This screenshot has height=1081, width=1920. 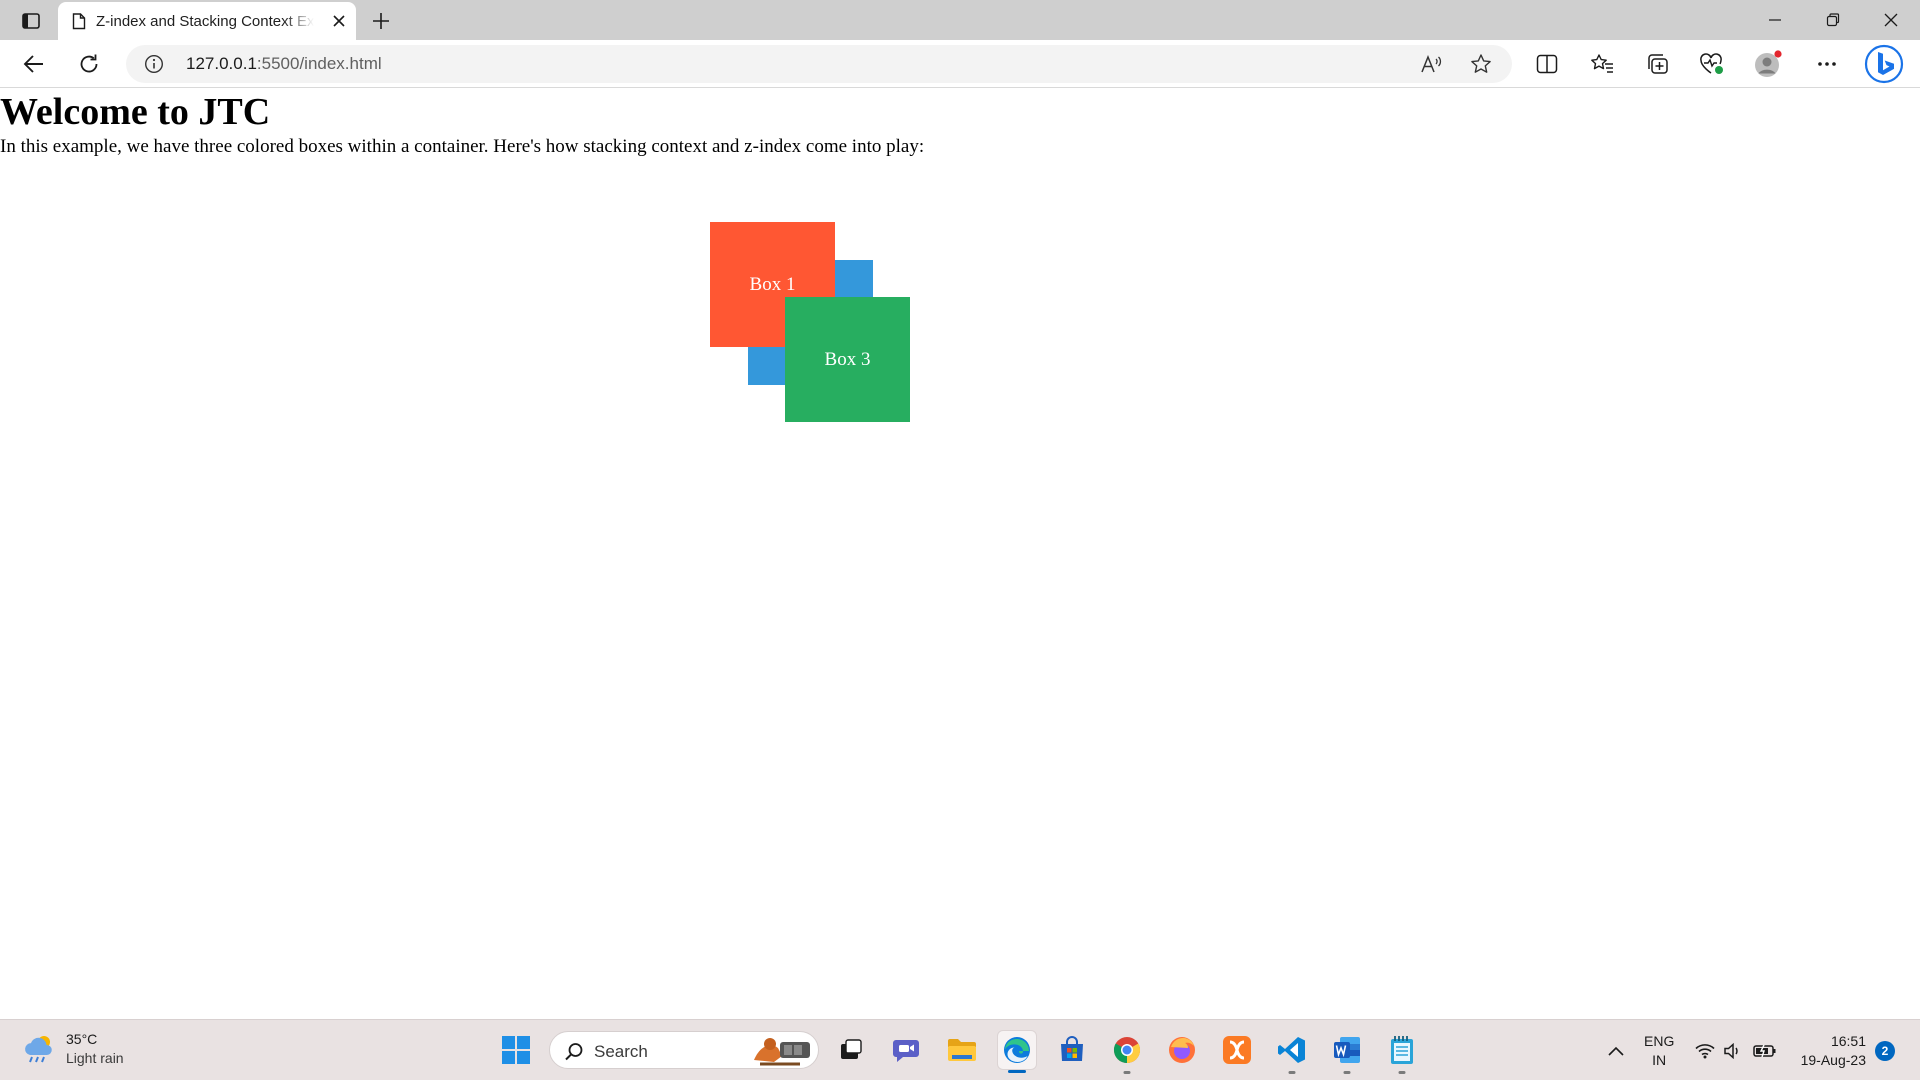 What do you see at coordinates (1848, 1041) in the screenshot?
I see `clock-time: 16:51` at bounding box center [1848, 1041].